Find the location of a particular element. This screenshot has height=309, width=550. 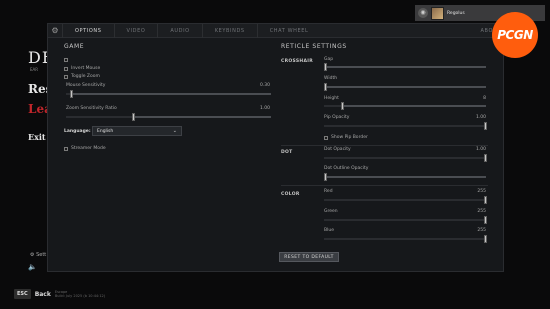

zoom-sensitivity-value: 1.00 is located at coordinates (264, 108).